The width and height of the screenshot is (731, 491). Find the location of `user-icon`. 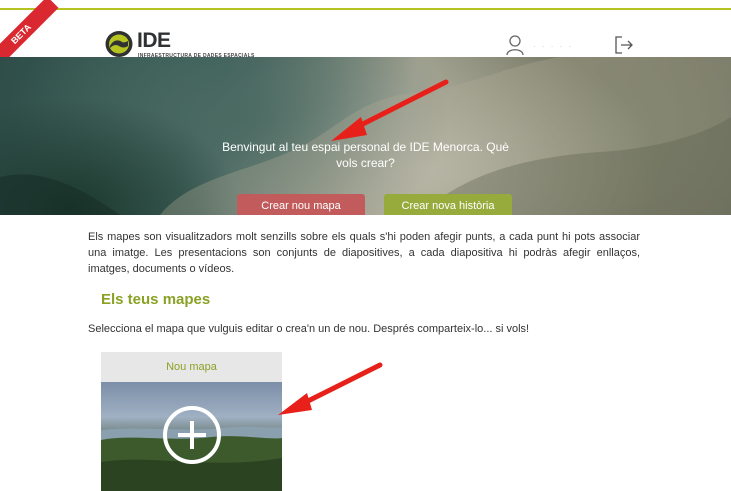

user-icon is located at coordinates (515, 45).